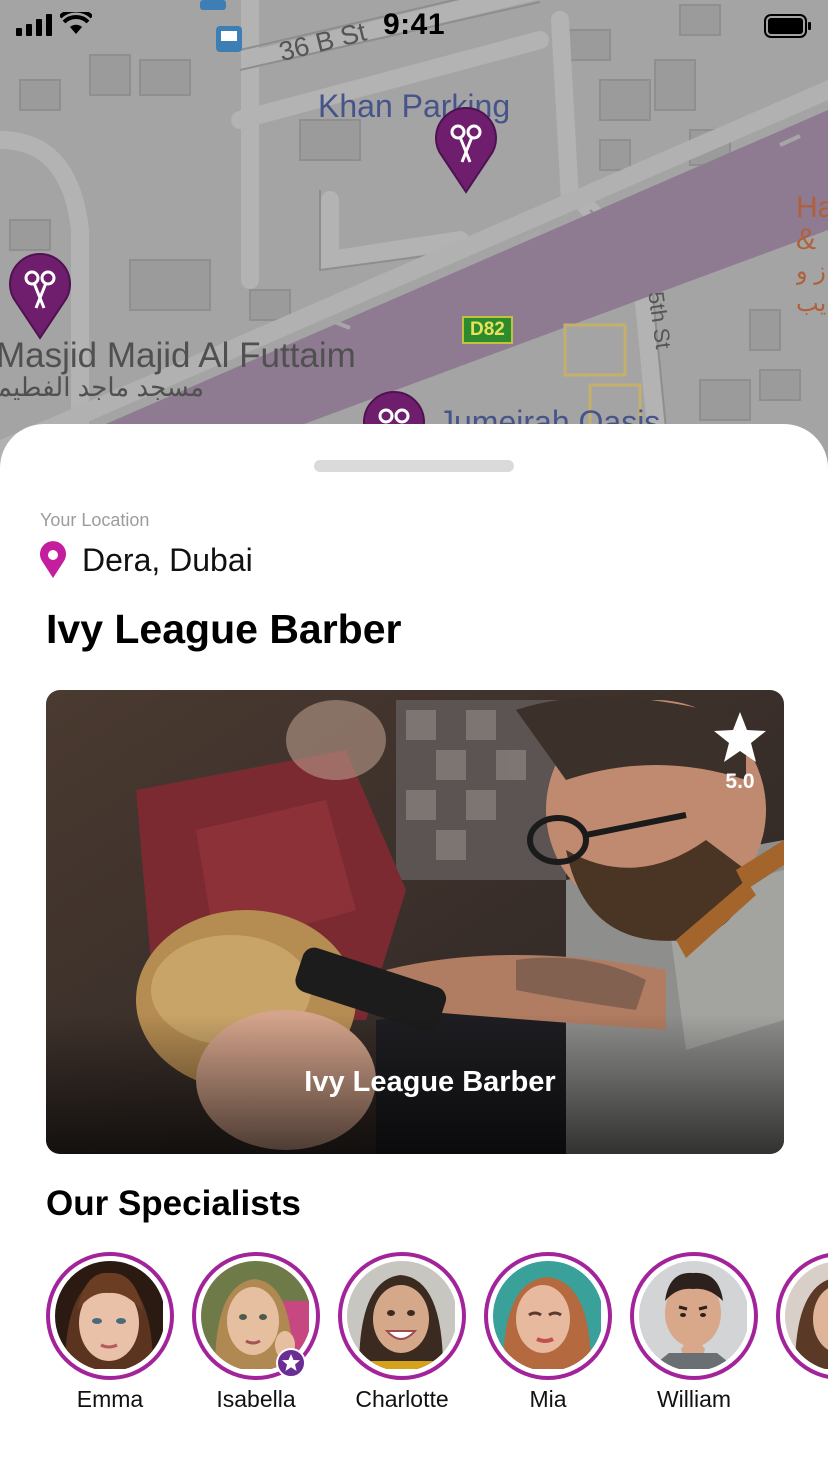 The height and width of the screenshot is (1472, 828). I want to click on featured-star-badge, so click(291, 1363).